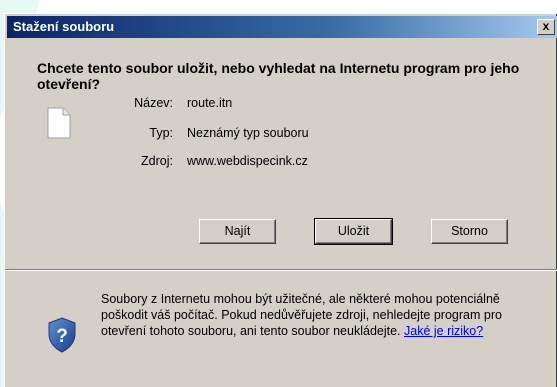  Describe the element at coordinates (443, 331) in the screenshot. I see `risk-link: Jaké je riziko?` at that location.